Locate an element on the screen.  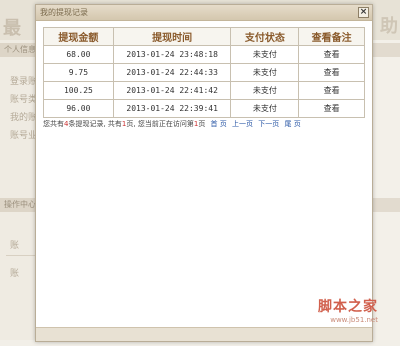
cell-time: 2013-01-24 22:41:42 is located at coordinates (172, 90).